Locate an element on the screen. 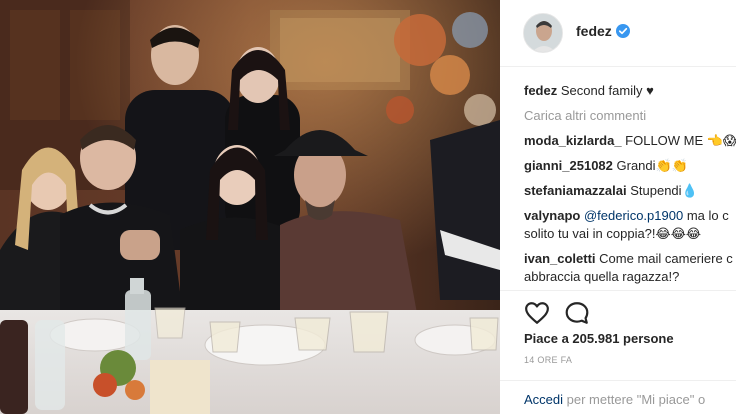 This screenshot has height=414, width=736. avatar-image is located at coordinates (543, 33).